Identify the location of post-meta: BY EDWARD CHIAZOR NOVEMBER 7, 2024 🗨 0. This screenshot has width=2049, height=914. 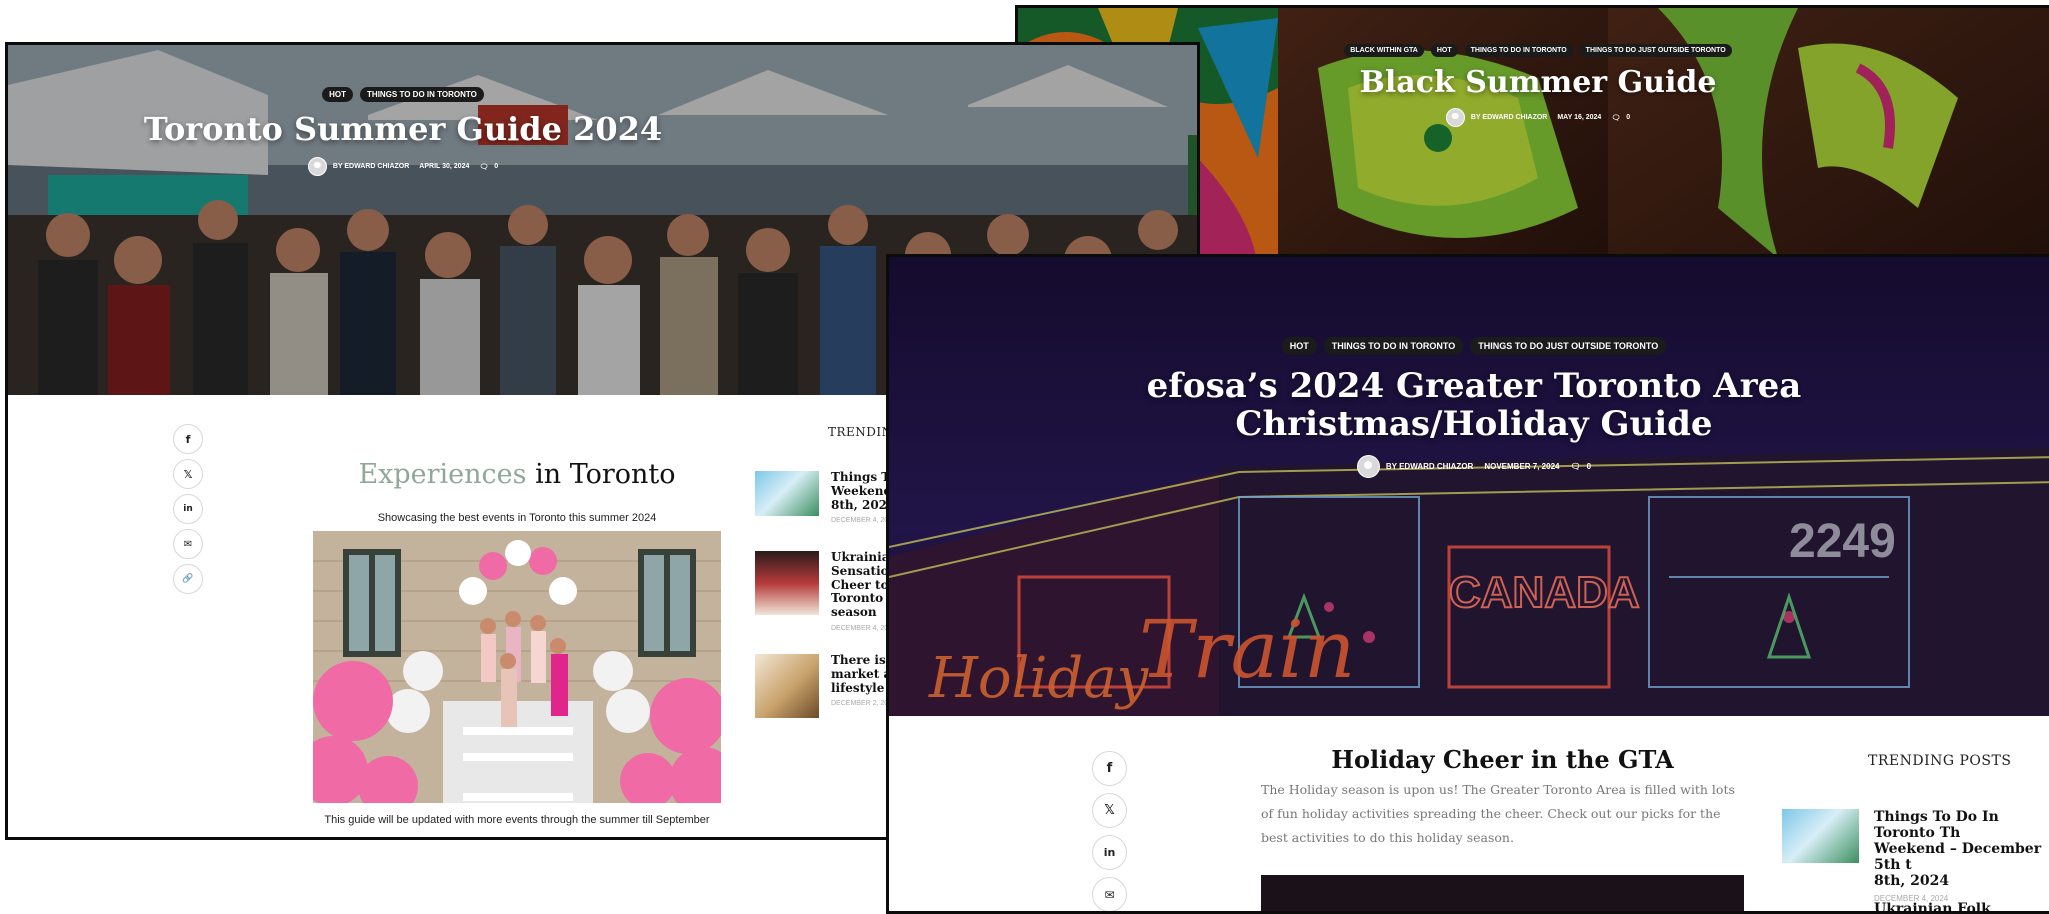
(1469, 467).